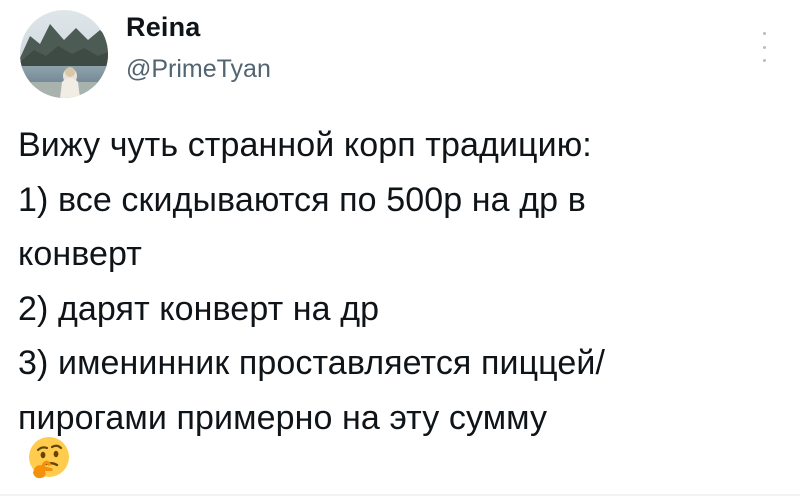  What do you see at coordinates (283, 417) in the screenshot?
I see `tweet-line: пирогами примерно на эту сумму` at bounding box center [283, 417].